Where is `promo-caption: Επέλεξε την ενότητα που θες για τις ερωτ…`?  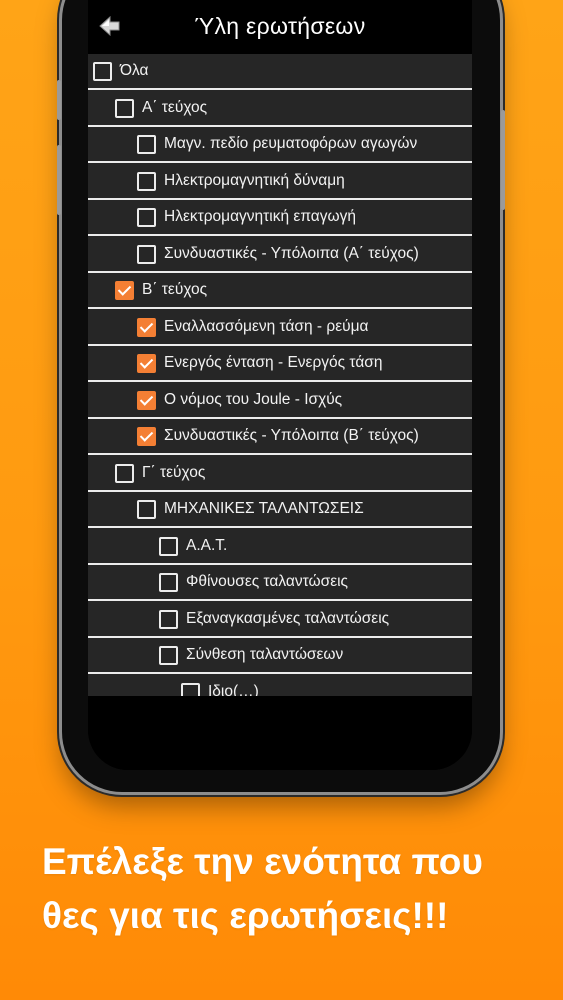
promo-caption: Επέλεξε την ενότητα που θες για τις ερωτ… is located at coordinates (292, 889).